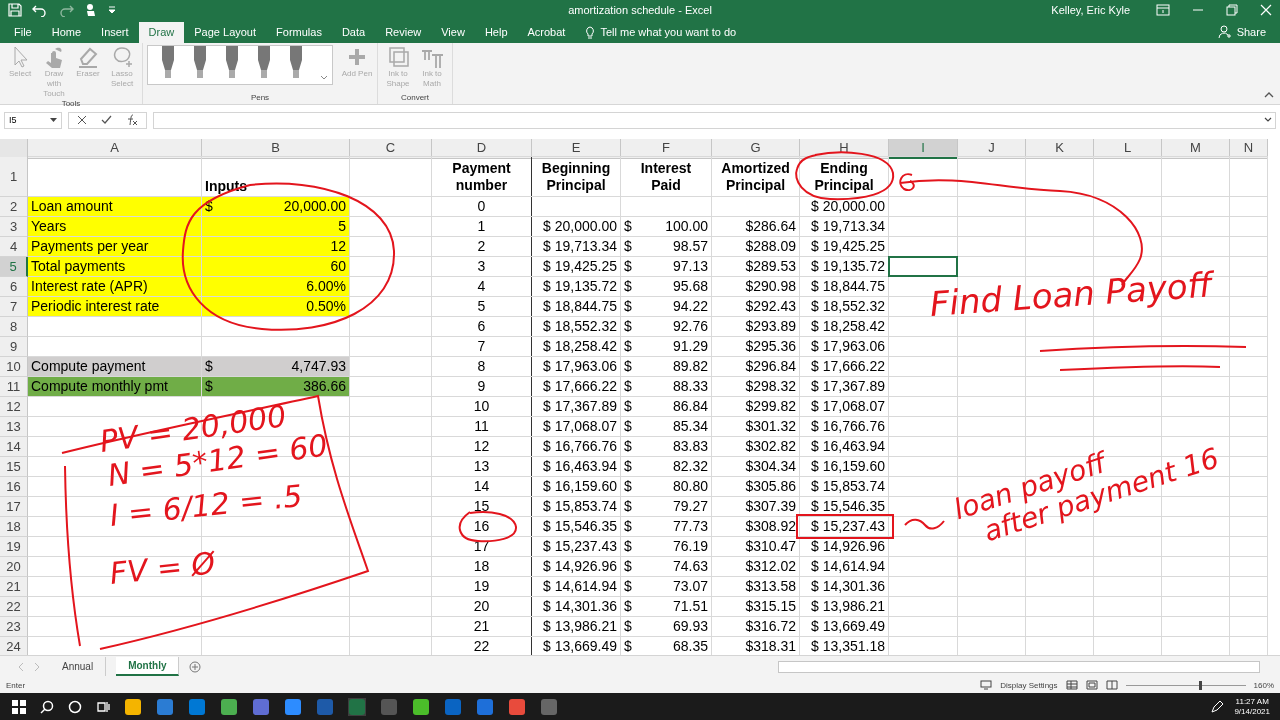 This screenshot has height=720, width=1280. Describe the element at coordinates (47, 706) in the screenshot. I see `search-icon` at that location.